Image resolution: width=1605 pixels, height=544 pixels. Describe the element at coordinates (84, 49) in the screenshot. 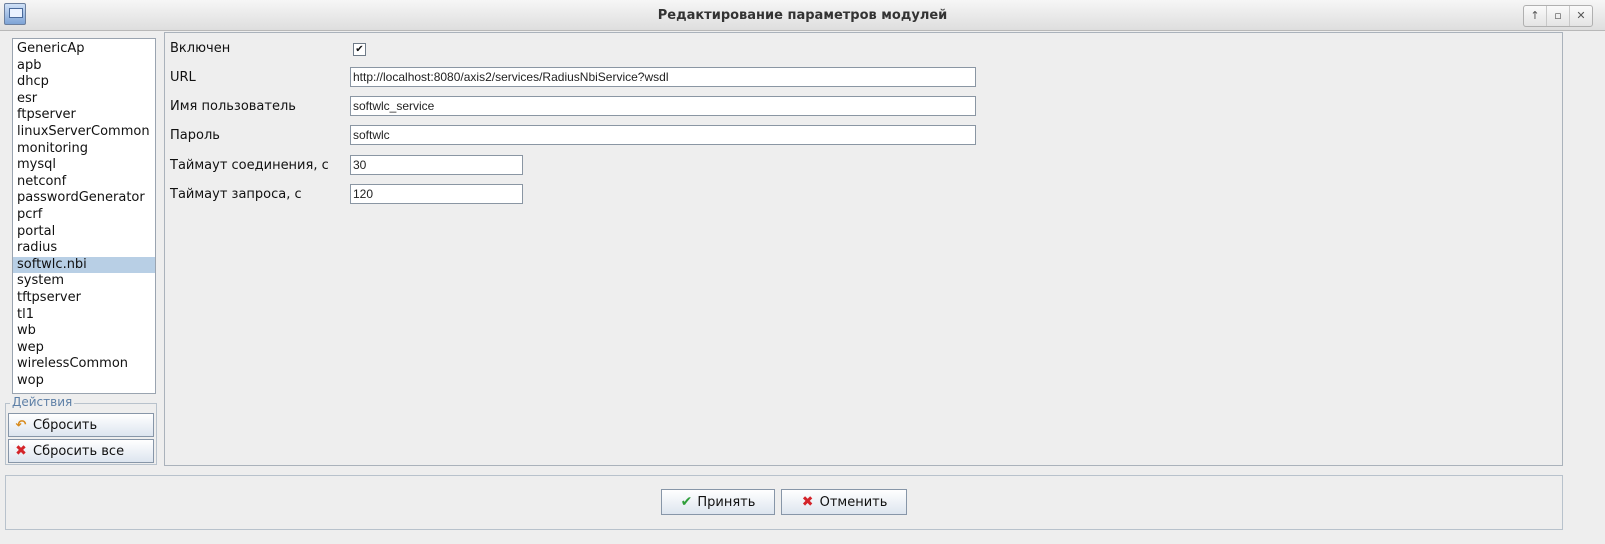

I see `module-list-item: GenericAp` at that location.